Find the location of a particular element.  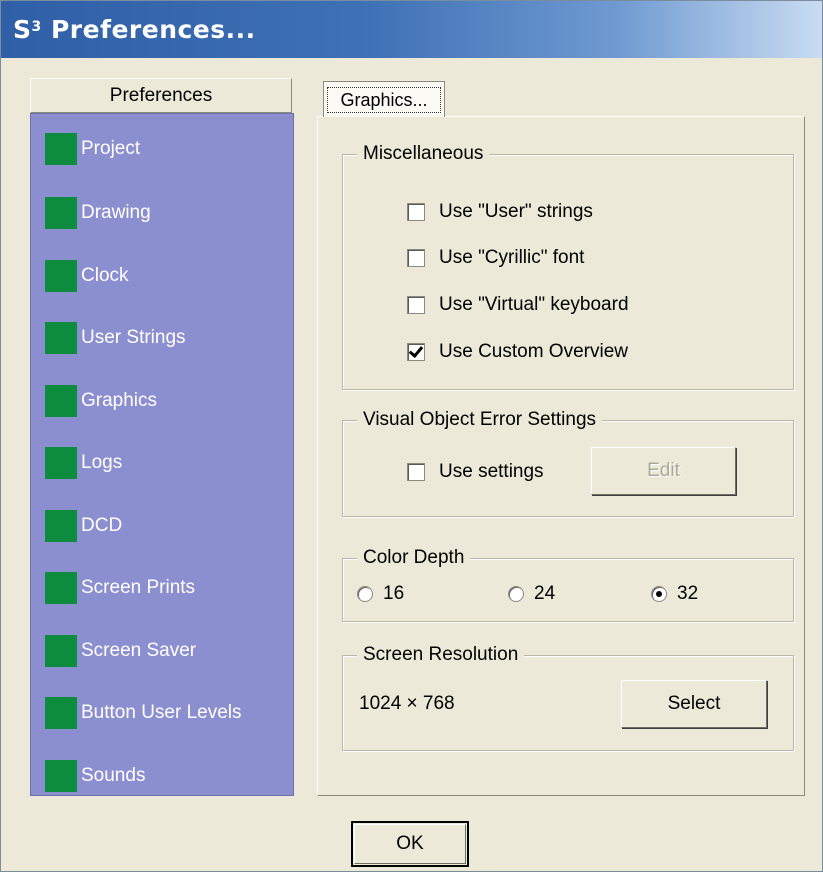

use-cyrillic-font-checkbox: Use "Cyrillic" font is located at coordinates (495, 258).